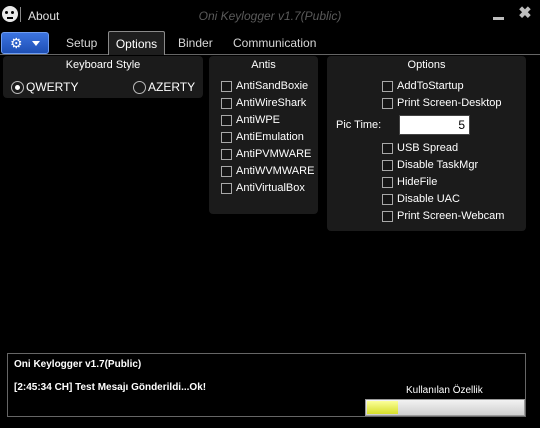 Image resolution: width=540 pixels, height=428 pixels. What do you see at coordinates (226, 171) in the screenshot?
I see `antiwvmware-checkbox` at bounding box center [226, 171].